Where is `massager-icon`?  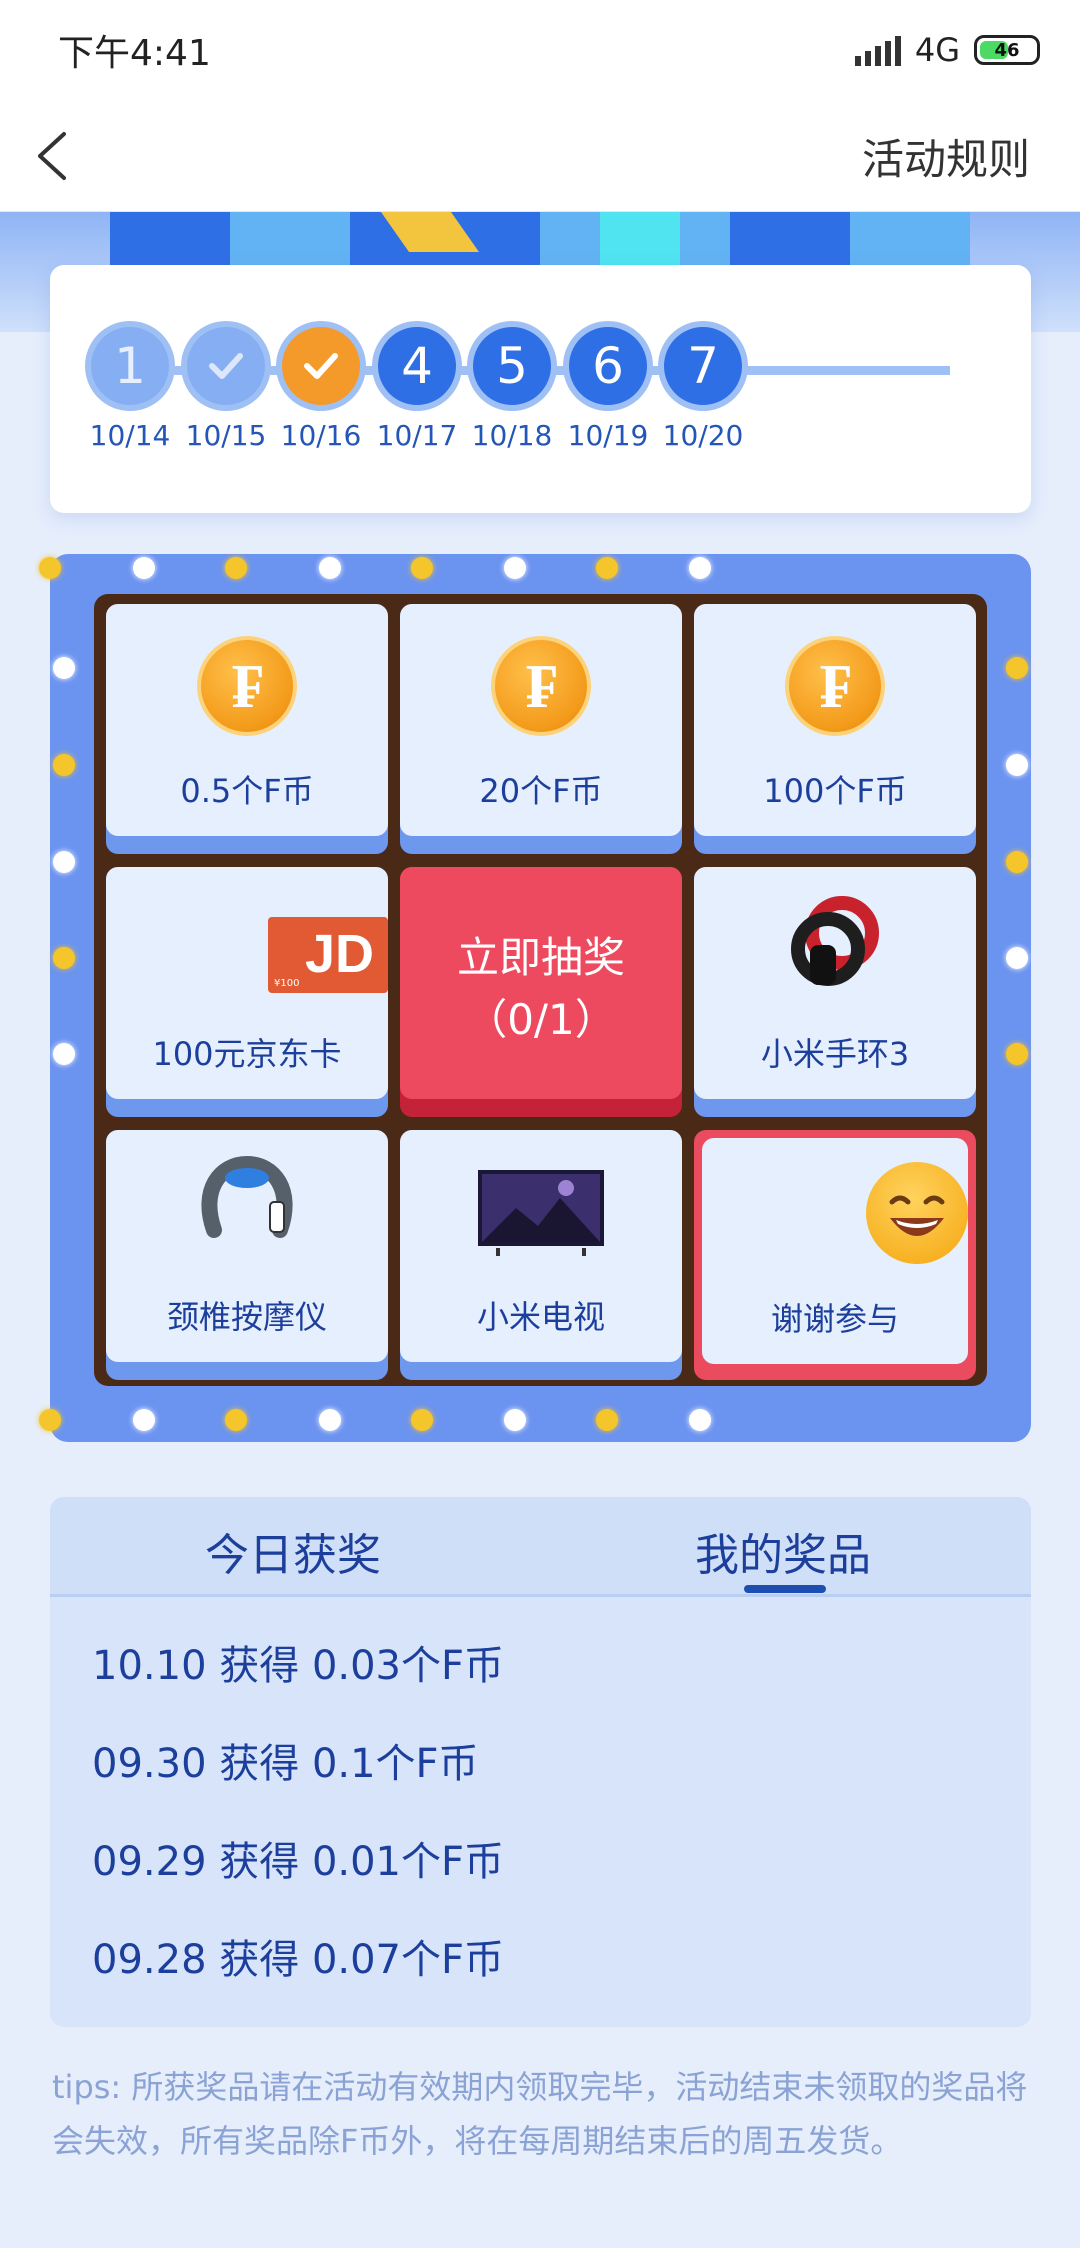 massager-icon is located at coordinates (247, 1196).